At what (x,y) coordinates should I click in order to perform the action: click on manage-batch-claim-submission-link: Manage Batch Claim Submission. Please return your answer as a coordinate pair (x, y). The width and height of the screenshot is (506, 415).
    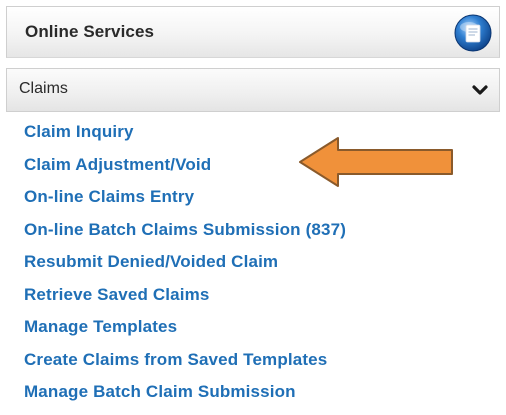
    Looking at the image, I should click on (160, 391).